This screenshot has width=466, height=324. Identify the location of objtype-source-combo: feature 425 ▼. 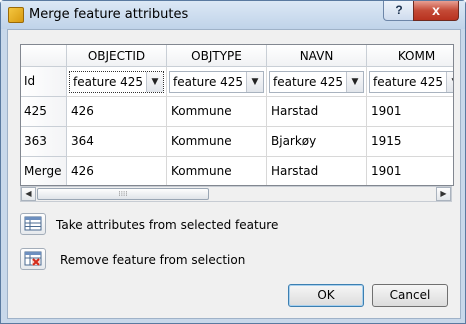
(216, 82).